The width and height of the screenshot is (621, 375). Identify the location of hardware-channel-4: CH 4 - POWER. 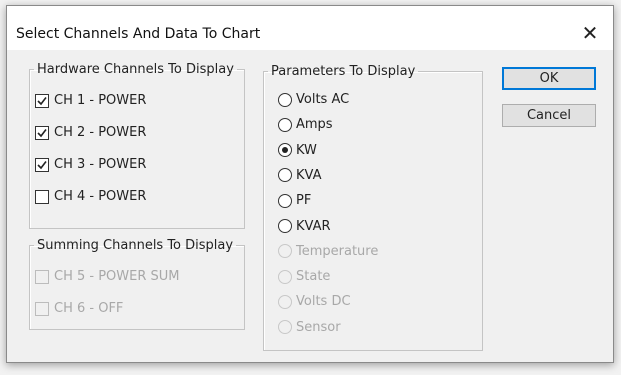
(90, 196).